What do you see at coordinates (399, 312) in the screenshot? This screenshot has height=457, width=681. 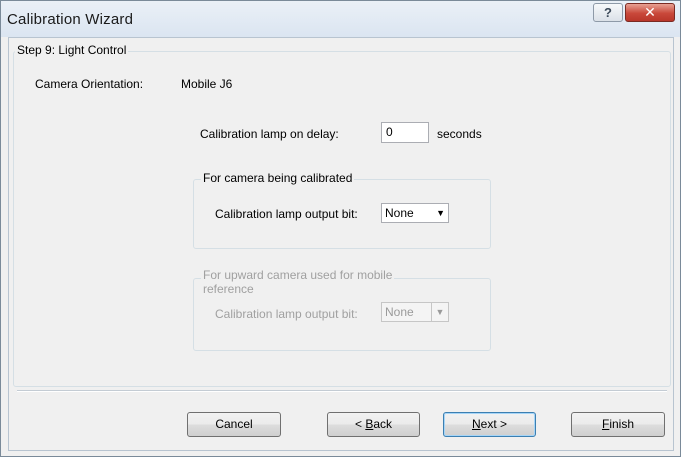 I see `upward-output-bit-value: None` at bounding box center [399, 312].